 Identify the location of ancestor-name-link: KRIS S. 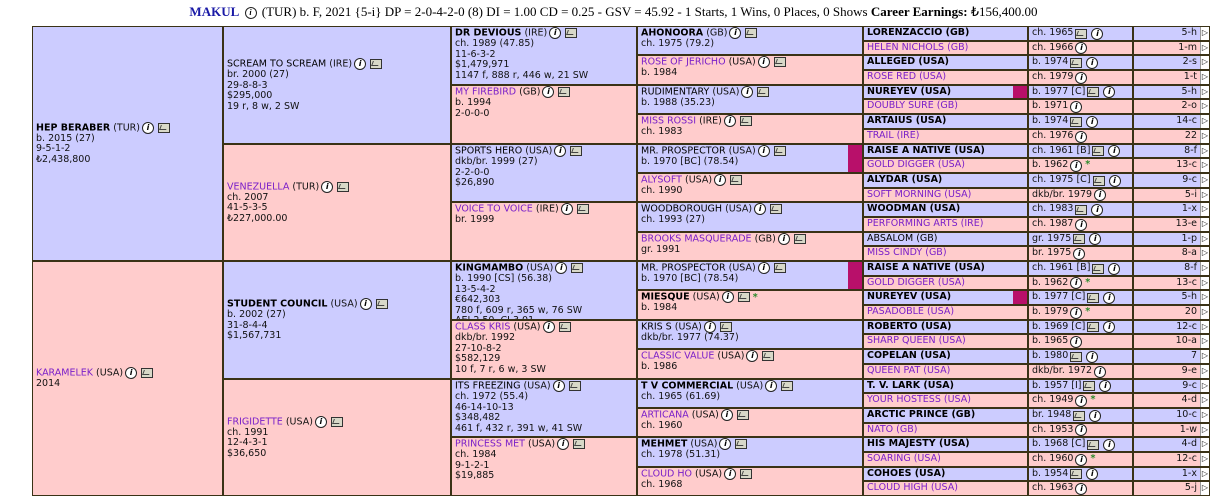
(656, 327).